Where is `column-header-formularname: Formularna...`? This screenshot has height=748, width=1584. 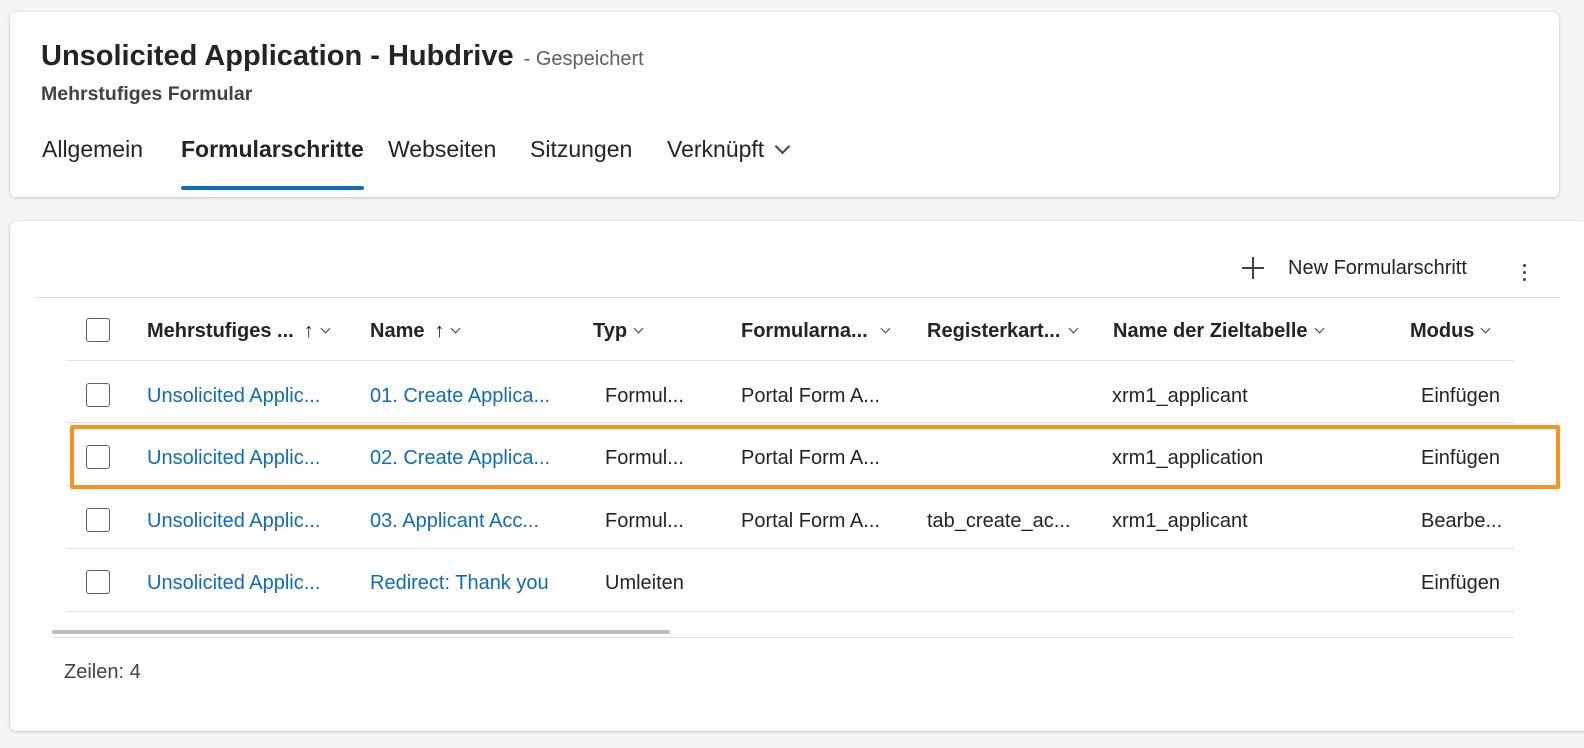 column-header-formularname: Formularna... is located at coordinates (816, 331).